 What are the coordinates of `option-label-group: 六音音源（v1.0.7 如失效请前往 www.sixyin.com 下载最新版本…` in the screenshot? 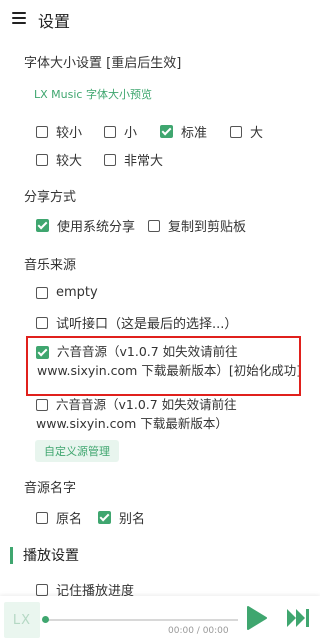 It's located at (136, 414).